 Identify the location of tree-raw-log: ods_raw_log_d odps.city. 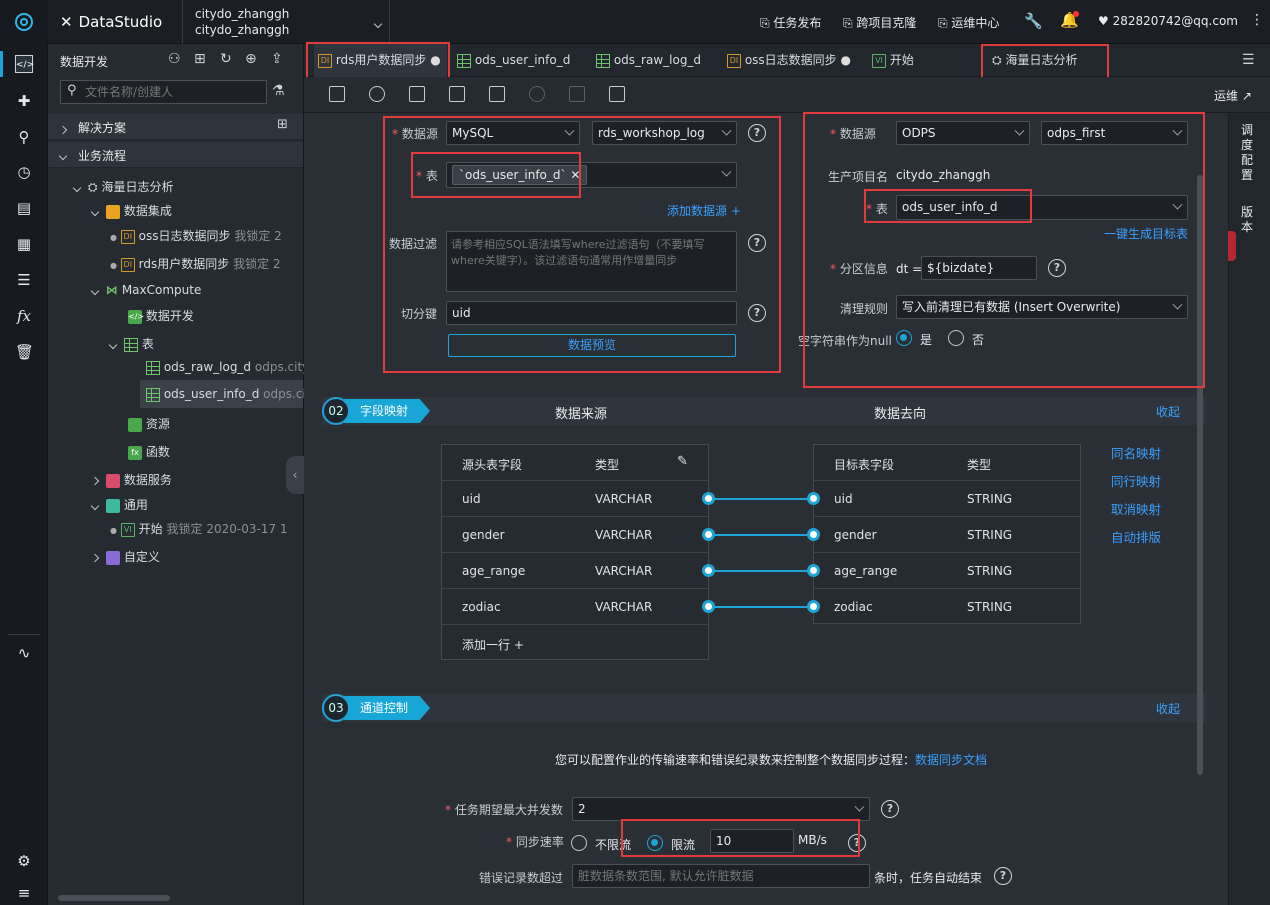
(227, 367).